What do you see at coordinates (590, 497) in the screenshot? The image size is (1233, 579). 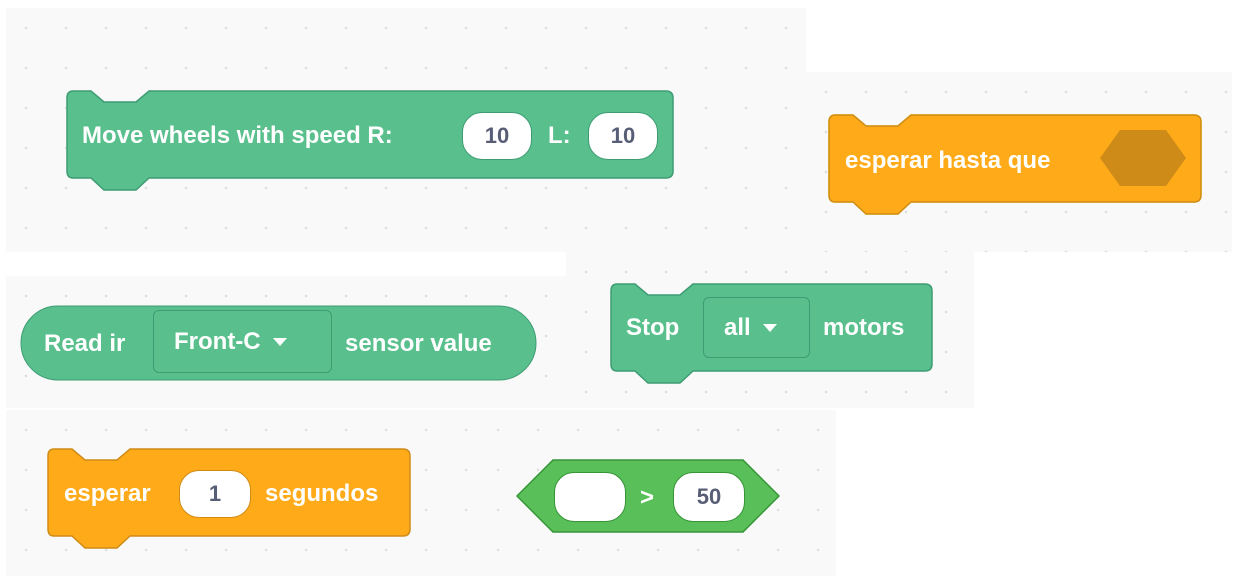 I see `compare-left-input` at bounding box center [590, 497].